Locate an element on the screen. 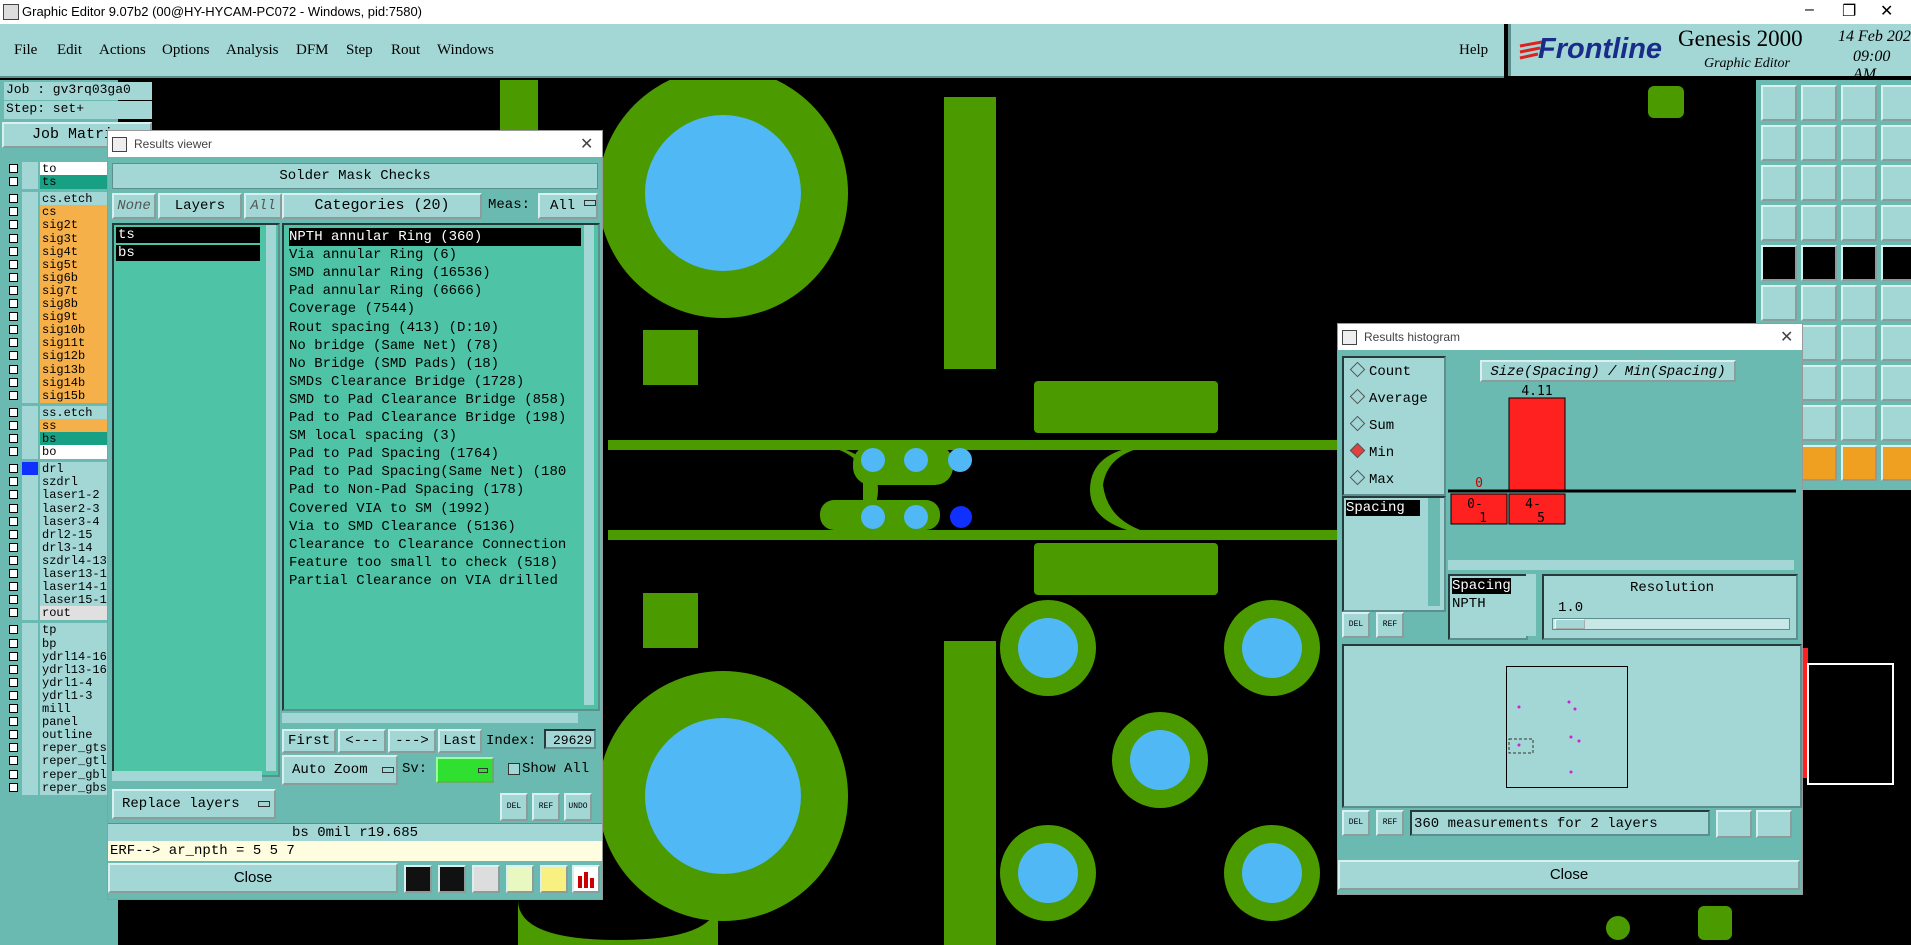 This screenshot has height=945, width=1911. layer-row-sig15b: sig15b is located at coordinates (61, 396).